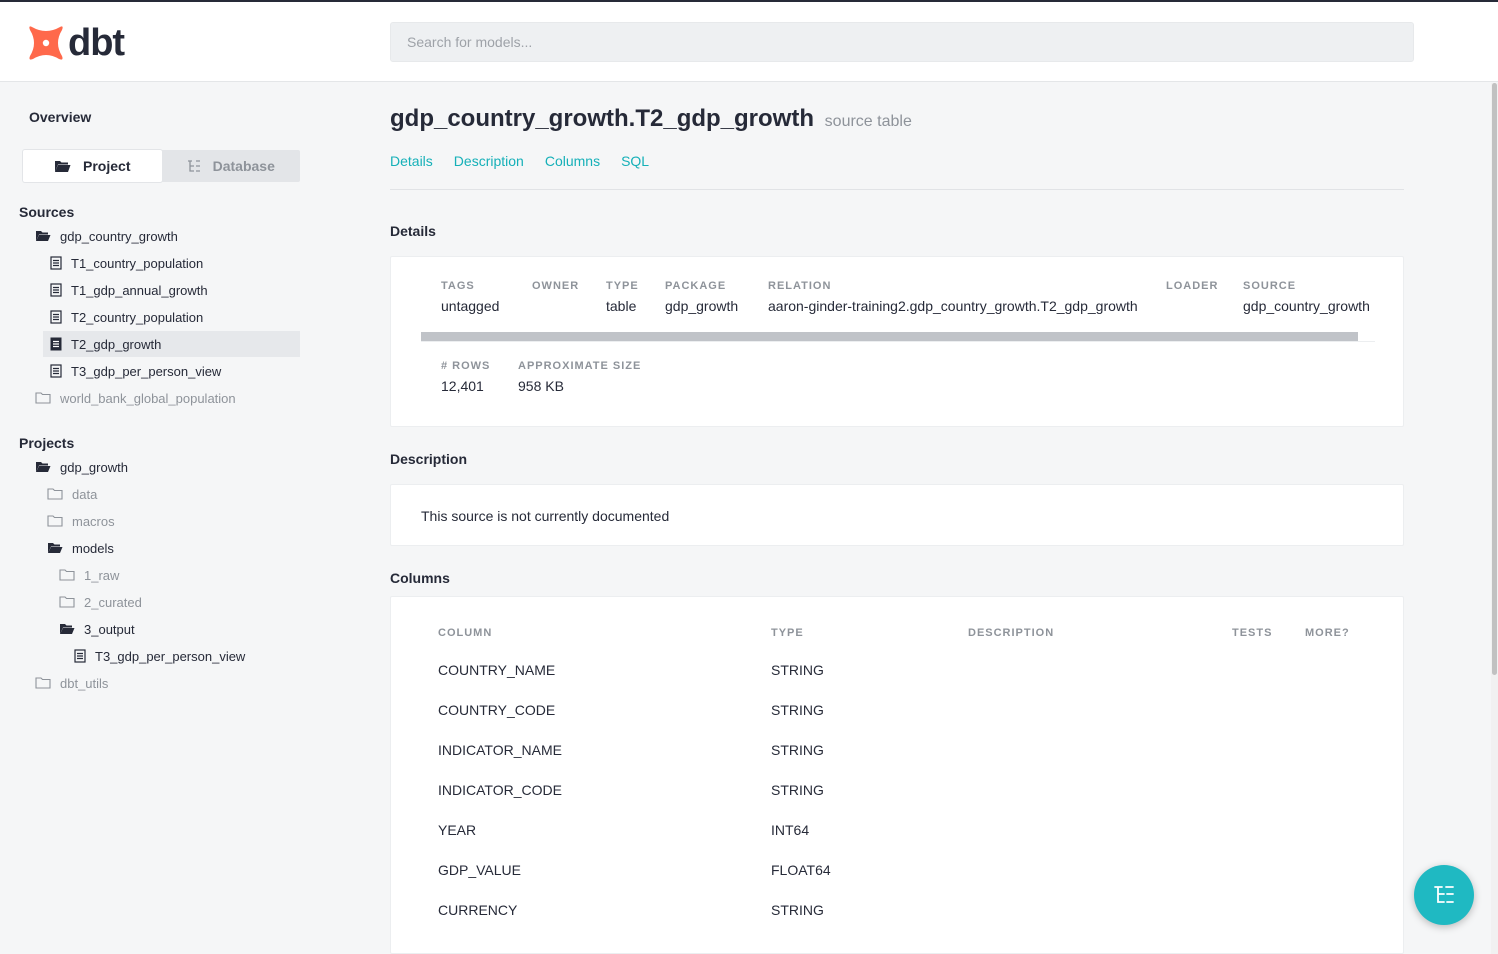 Image resolution: width=1498 pixels, height=954 pixels. What do you see at coordinates (602, 118) in the screenshot?
I see `title-text: gdp_country_growth.T2_gdp_growth` at bounding box center [602, 118].